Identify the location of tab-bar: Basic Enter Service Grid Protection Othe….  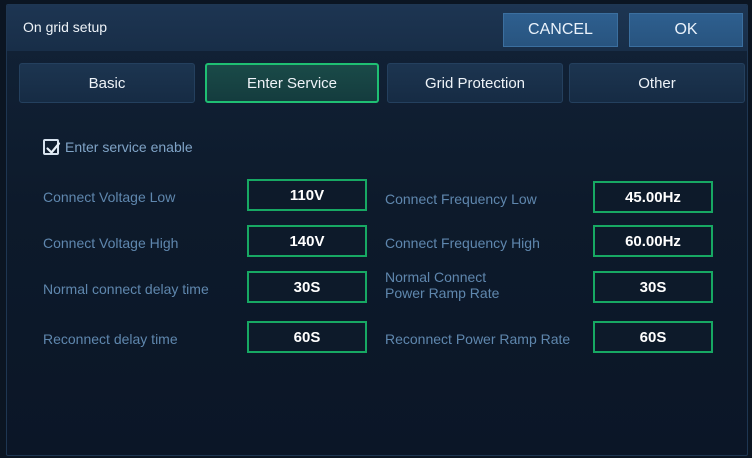
(377, 82).